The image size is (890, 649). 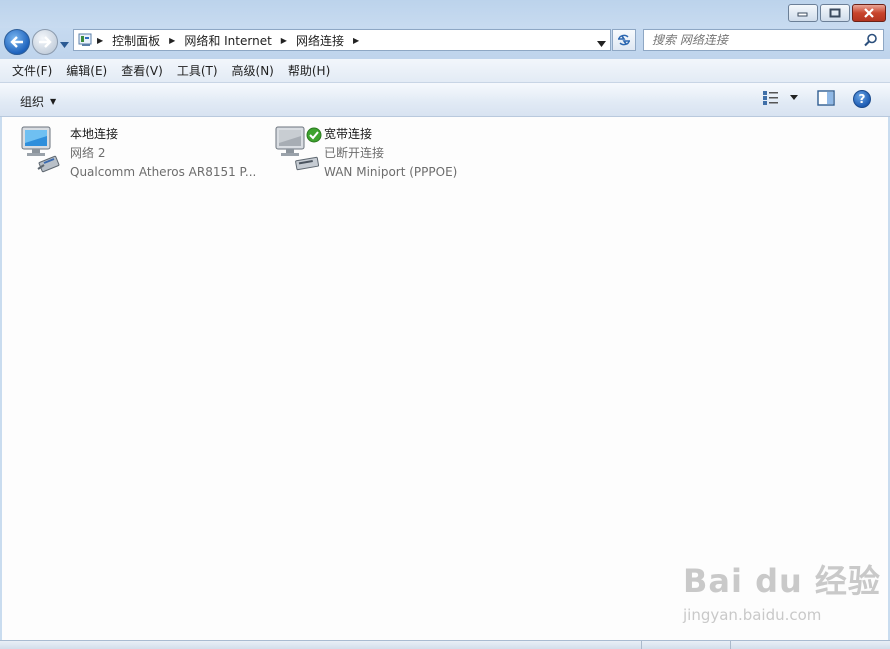 I want to click on connection-status: 网络 2, so click(x=88, y=153).